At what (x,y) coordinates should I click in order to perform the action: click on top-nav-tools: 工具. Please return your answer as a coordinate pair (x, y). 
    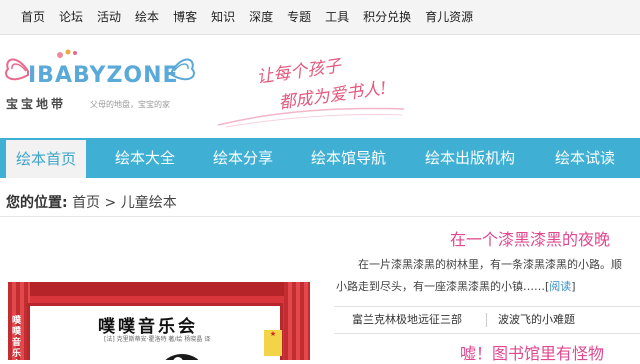
    Looking at the image, I should click on (337, 17).